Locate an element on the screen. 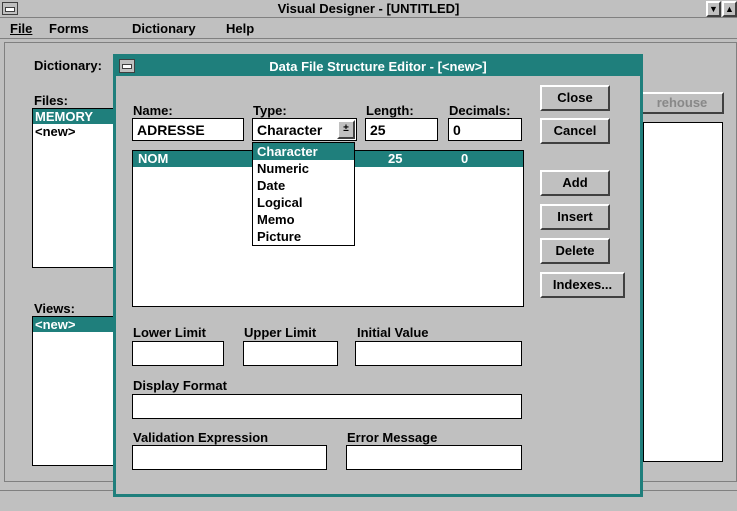  maximize-icon: ▲ is located at coordinates (729, 9).